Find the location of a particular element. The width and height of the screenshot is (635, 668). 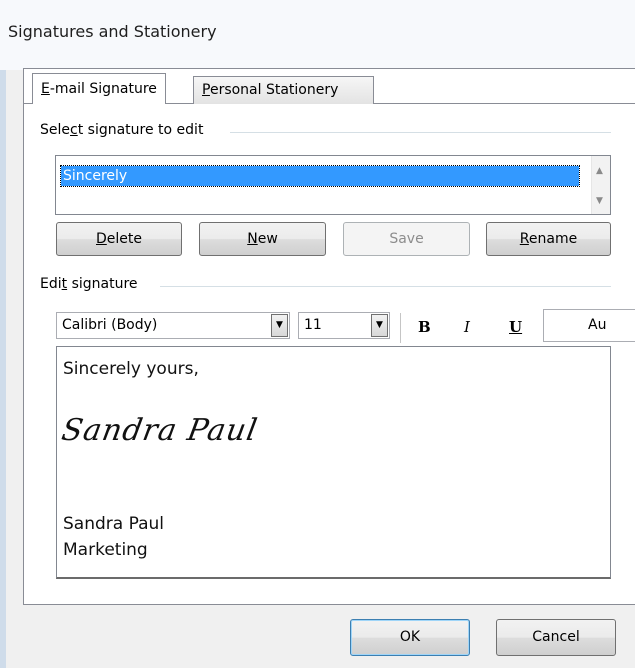

rename-button: Rename is located at coordinates (548, 239).